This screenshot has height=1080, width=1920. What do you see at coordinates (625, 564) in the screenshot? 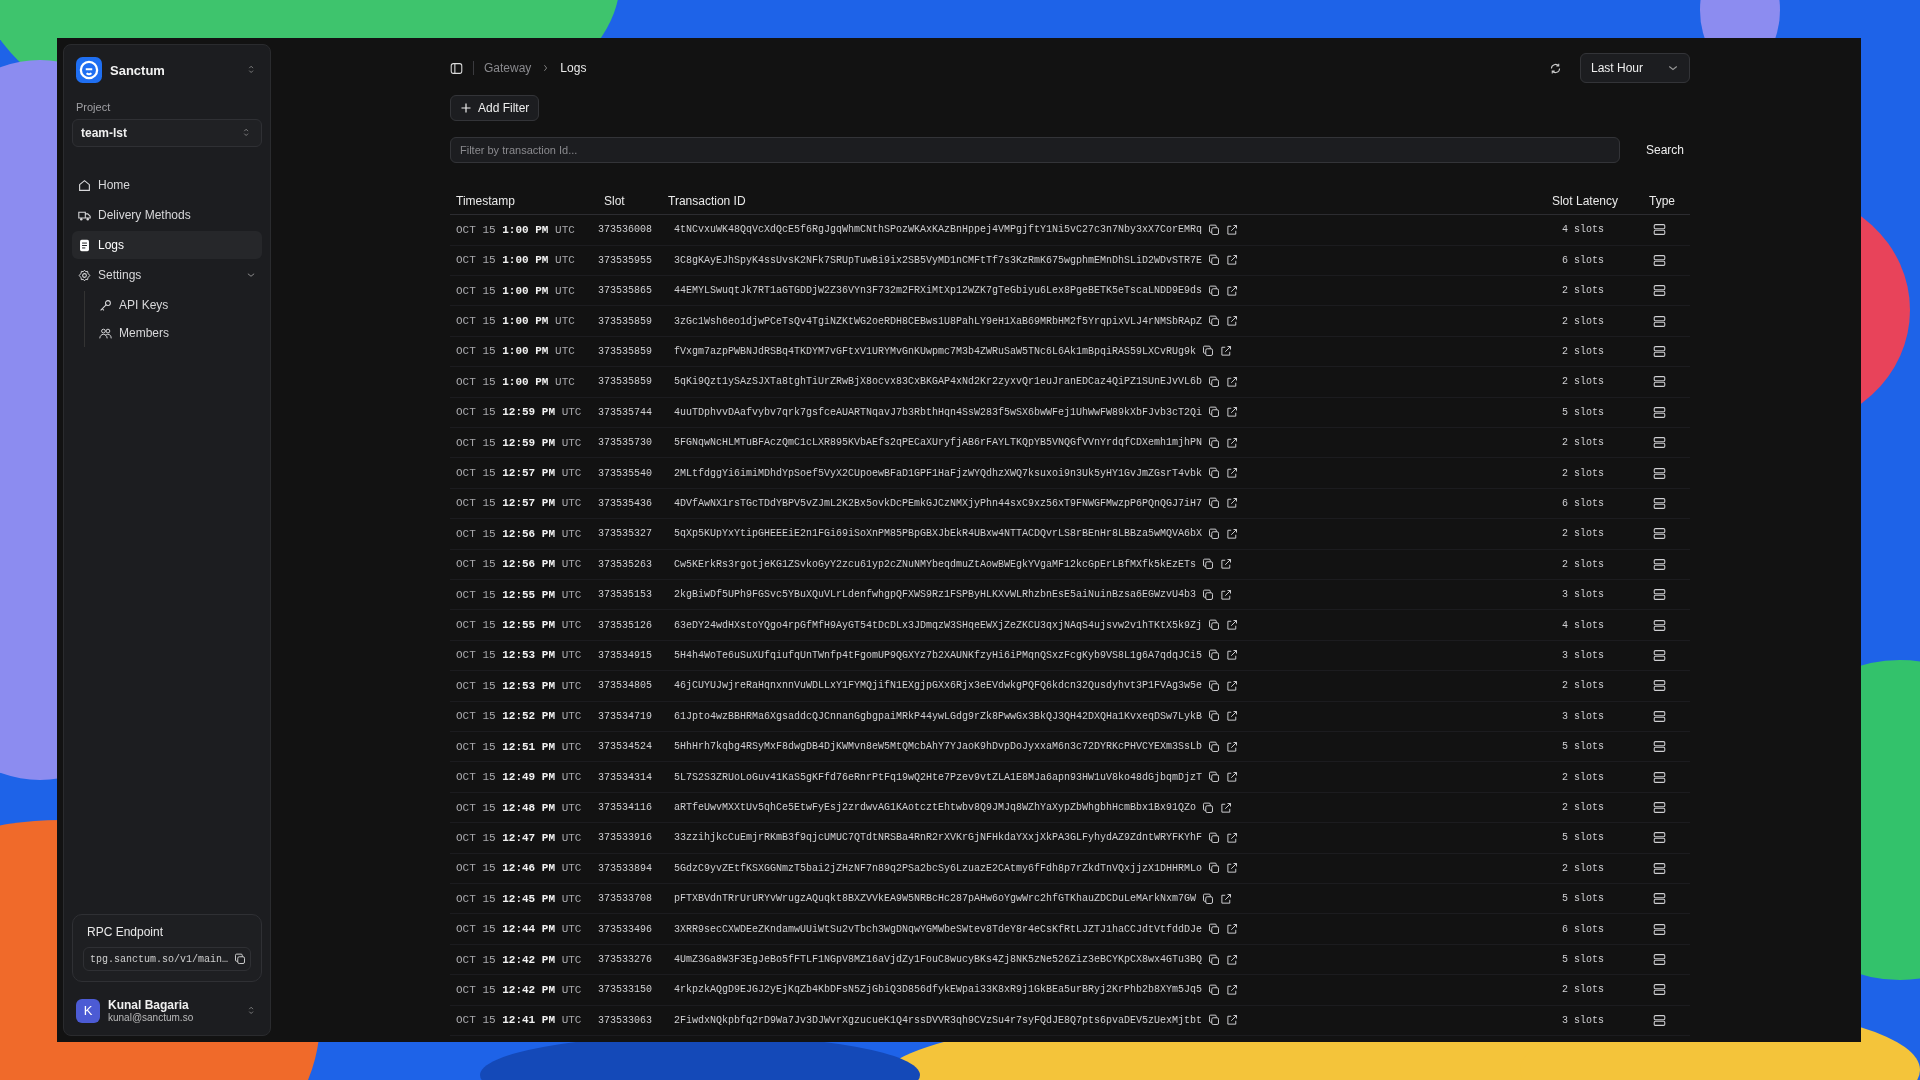
I see `slot-cell-text: 373535263` at bounding box center [625, 564].